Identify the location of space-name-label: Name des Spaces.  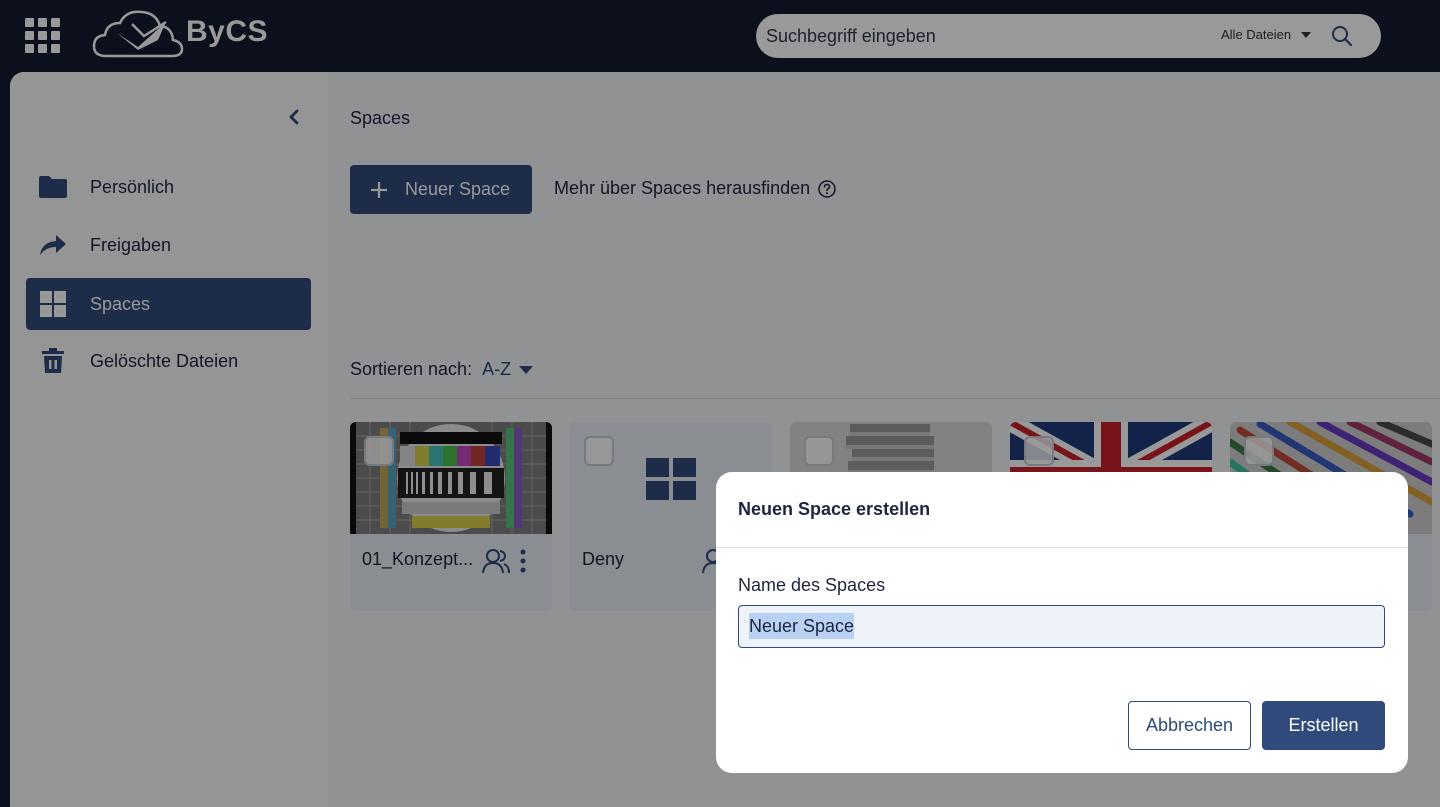
(812, 585).